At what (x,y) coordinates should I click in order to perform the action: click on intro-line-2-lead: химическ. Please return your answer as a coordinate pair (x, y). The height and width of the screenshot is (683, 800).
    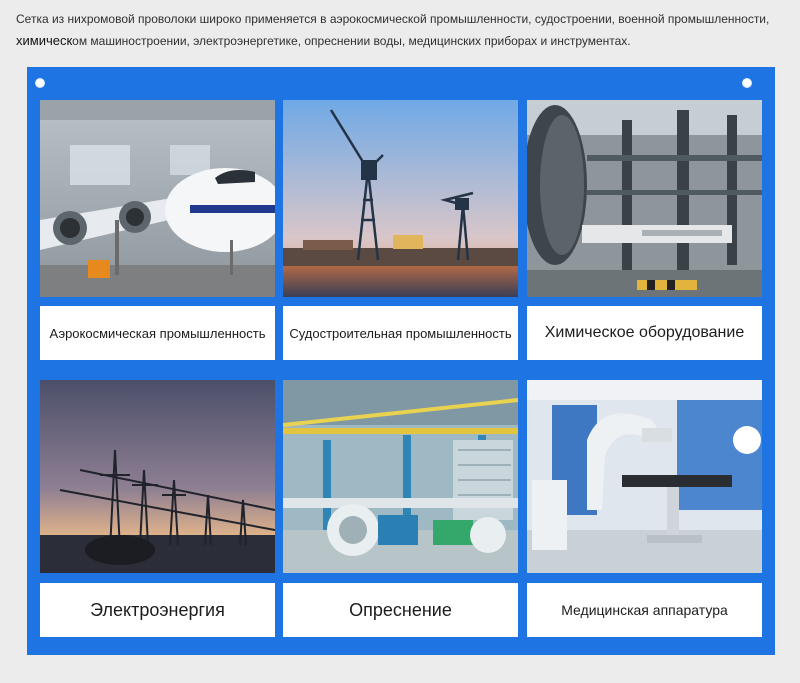
    Looking at the image, I should click on (44, 40).